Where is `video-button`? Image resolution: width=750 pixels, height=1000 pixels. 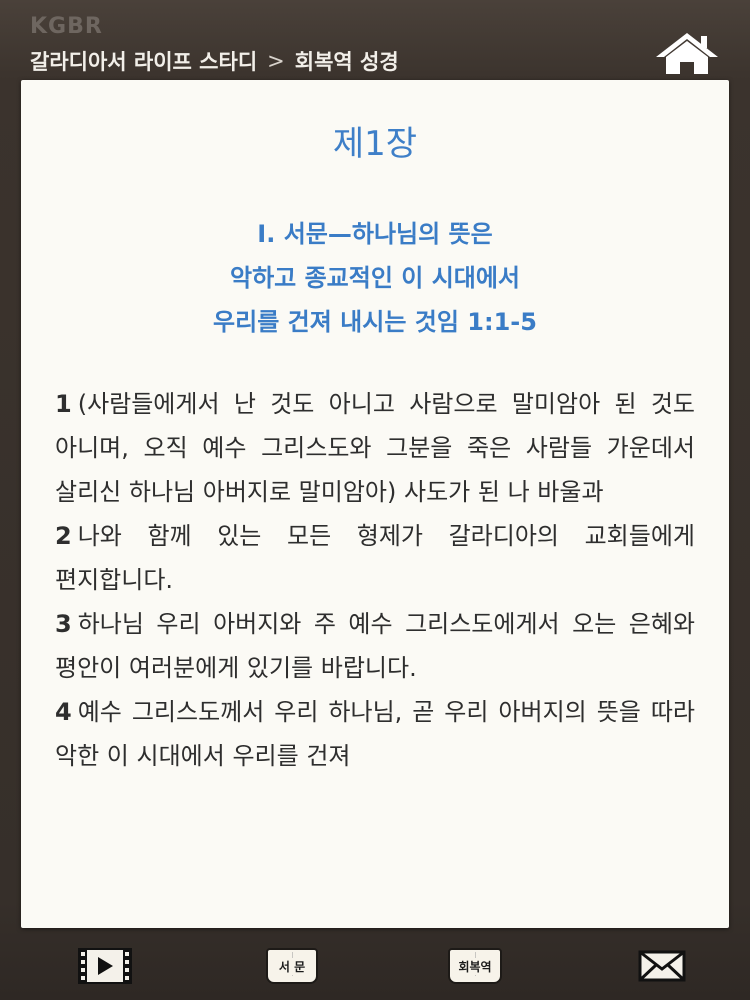
video-button is located at coordinates (105, 966).